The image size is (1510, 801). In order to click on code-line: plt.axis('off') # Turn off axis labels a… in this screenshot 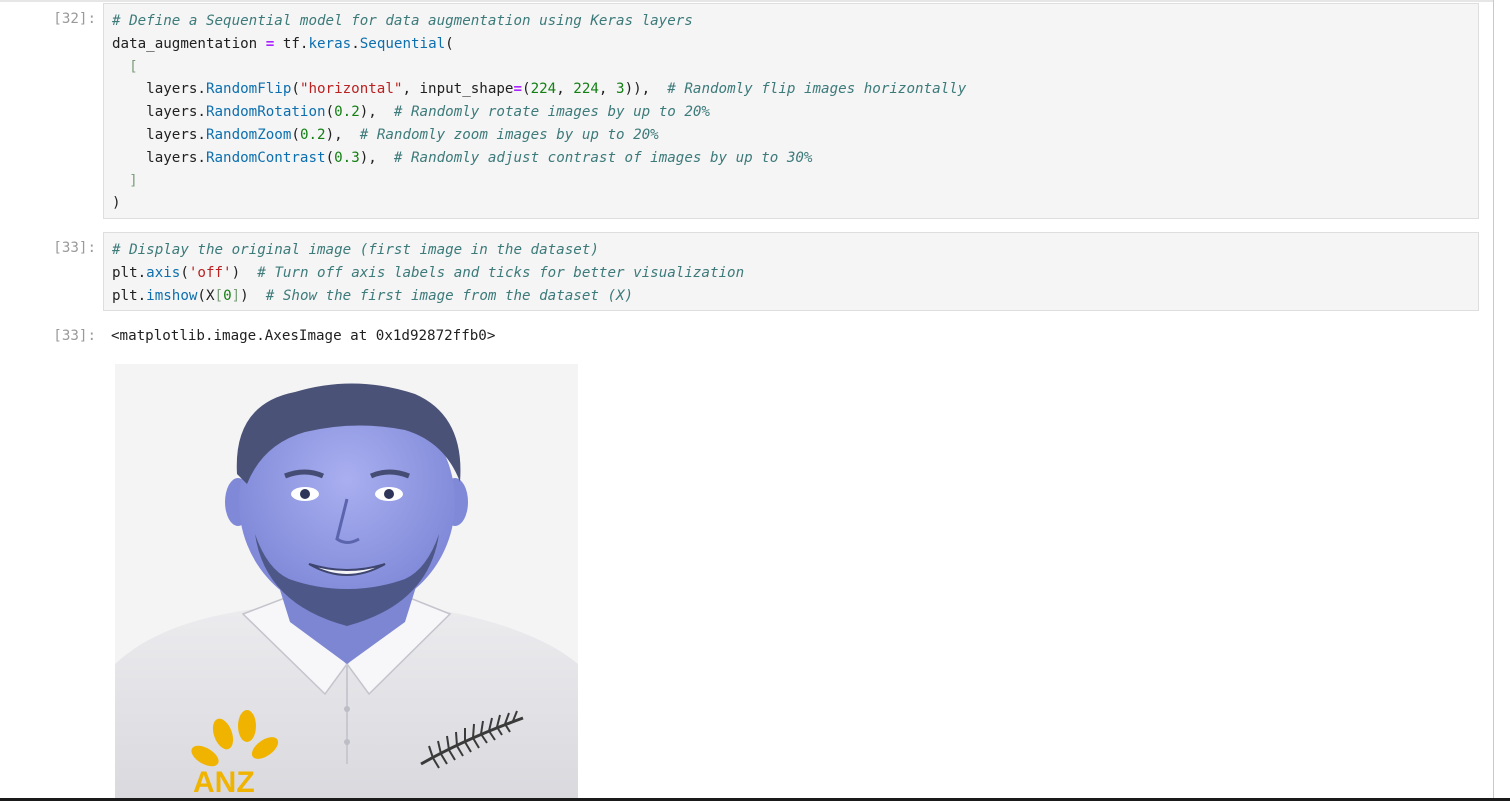, I will do `click(428, 272)`.